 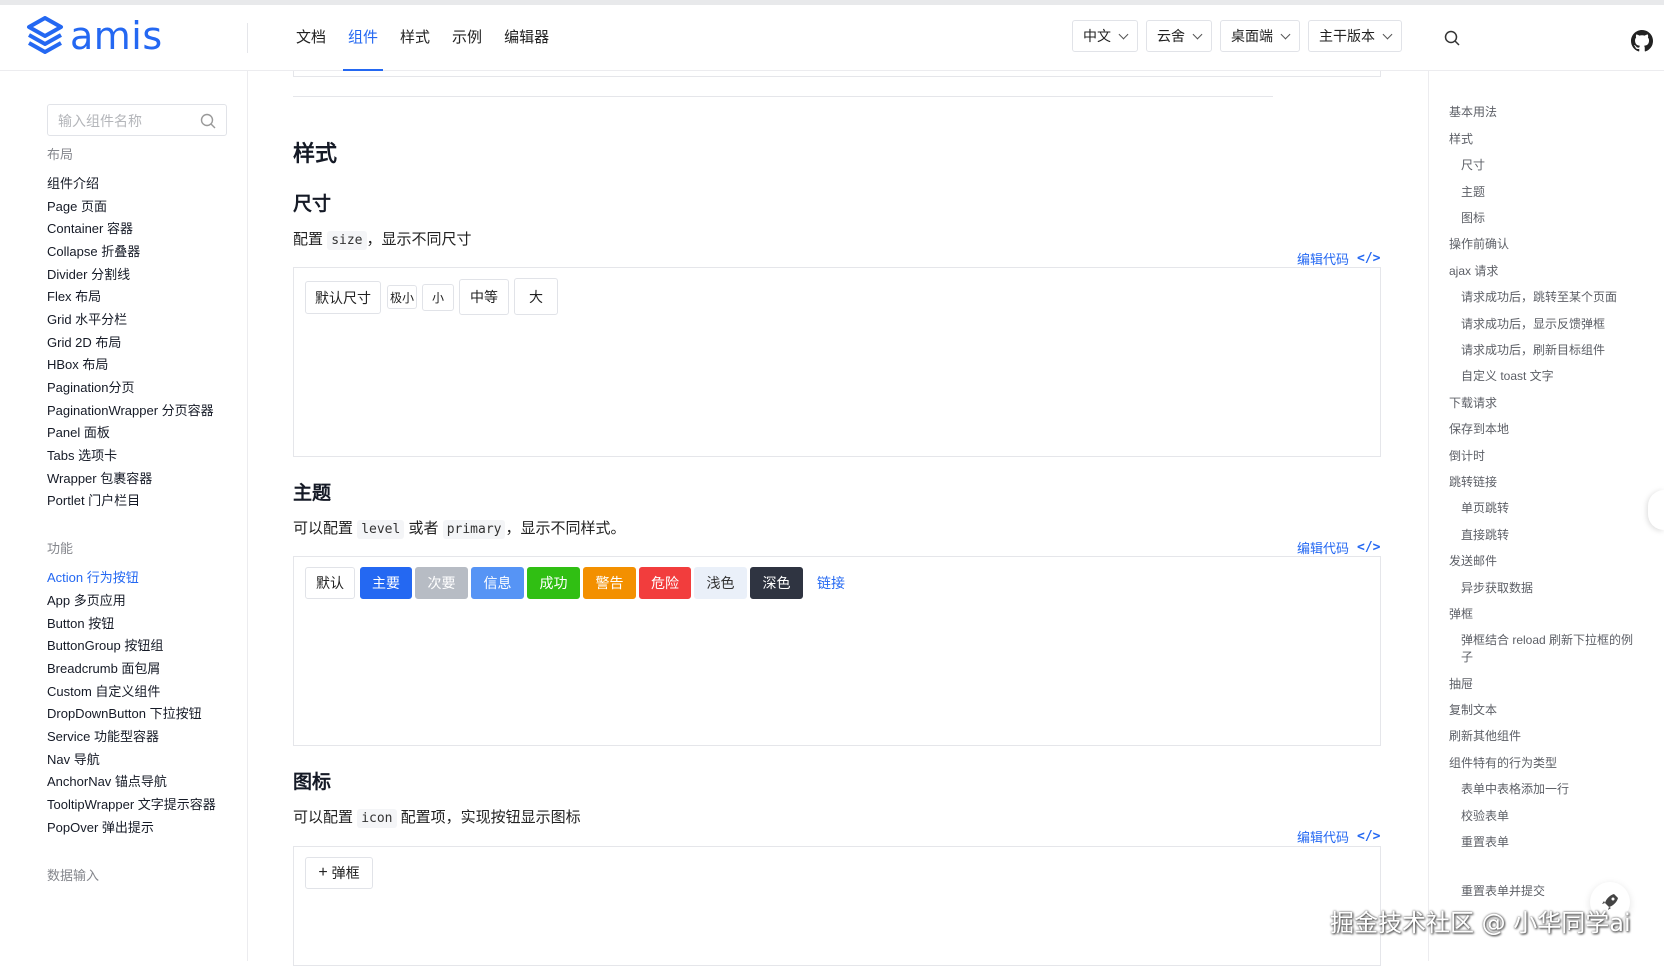 I want to click on toc-item: 倒计时, so click(x=1467, y=456).